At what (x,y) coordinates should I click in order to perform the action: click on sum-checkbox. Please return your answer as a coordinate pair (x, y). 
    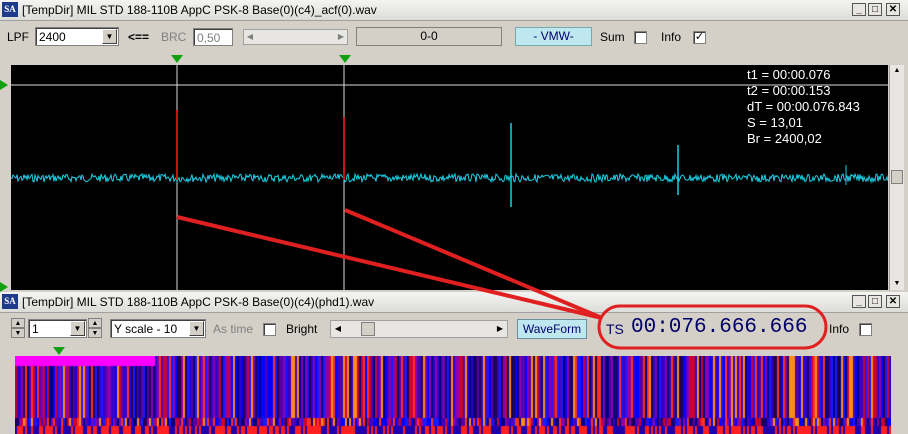
    Looking at the image, I should click on (640, 37).